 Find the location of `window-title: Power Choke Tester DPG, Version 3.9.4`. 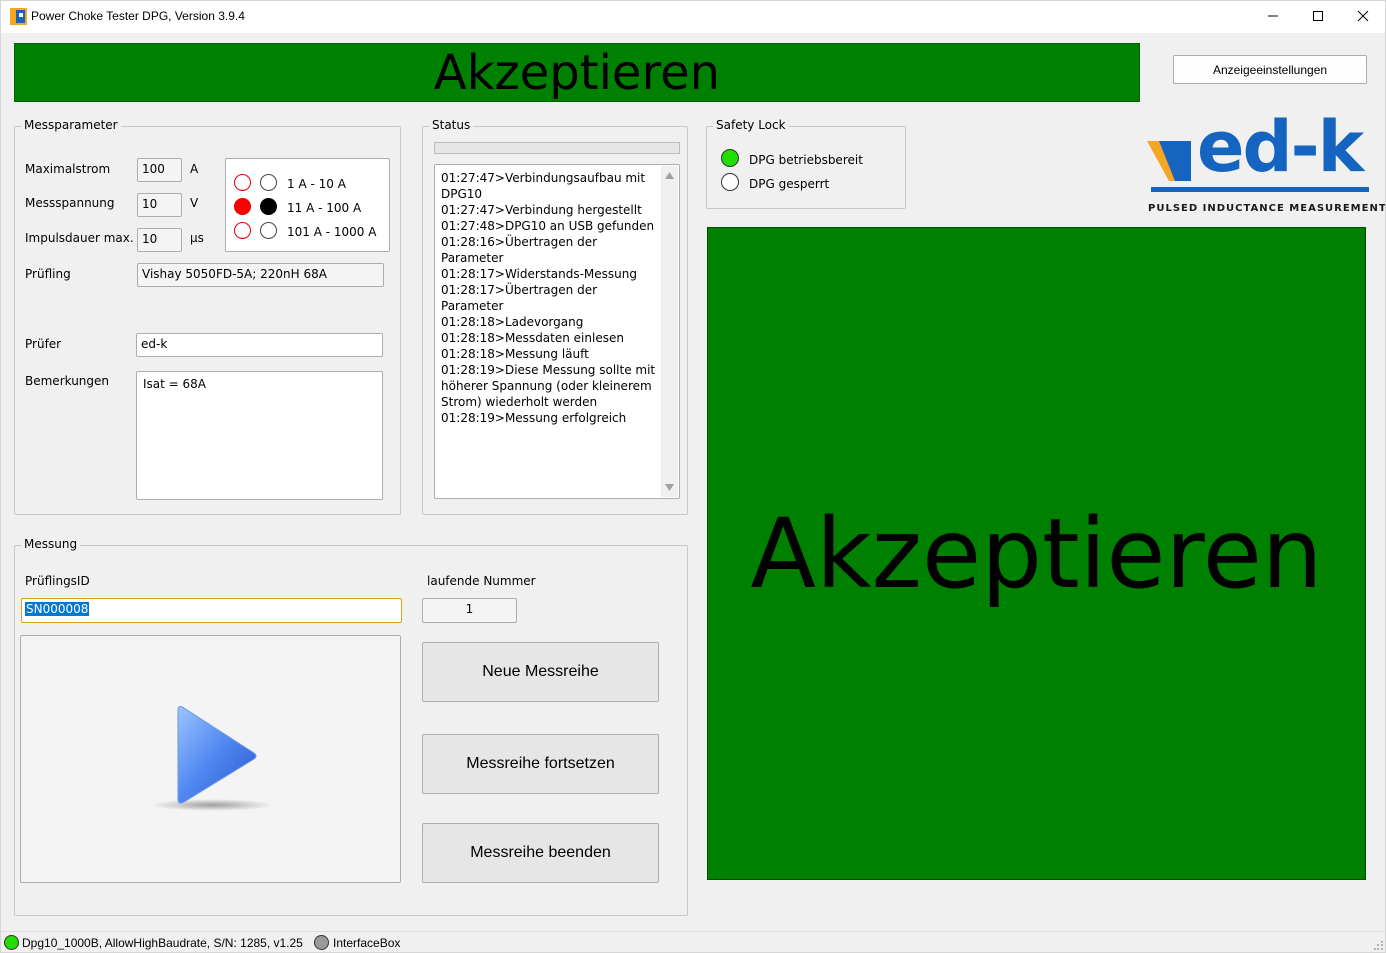

window-title: Power Choke Tester DPG, Version 3.9.4 is located at coordinates (138, 16).